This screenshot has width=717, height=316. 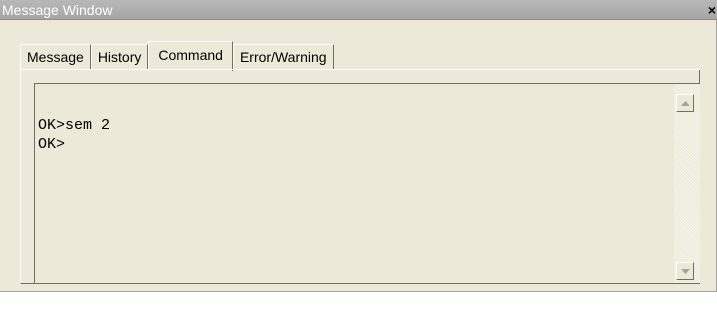 I want to click on window-title: Message Window, so click(x=57, y=10).